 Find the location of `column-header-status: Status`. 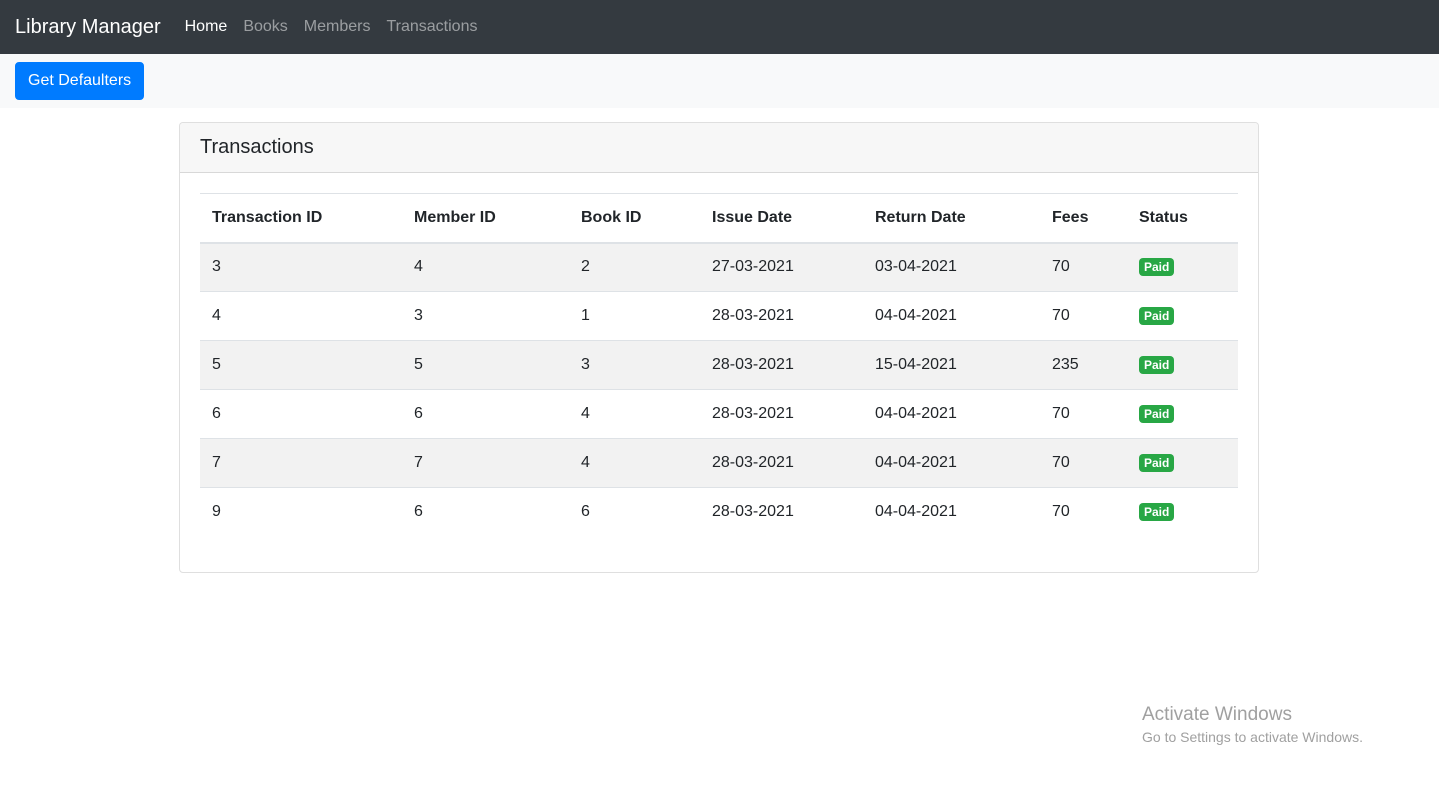

column-header-status: Status is located at coordinates (1182, 218).